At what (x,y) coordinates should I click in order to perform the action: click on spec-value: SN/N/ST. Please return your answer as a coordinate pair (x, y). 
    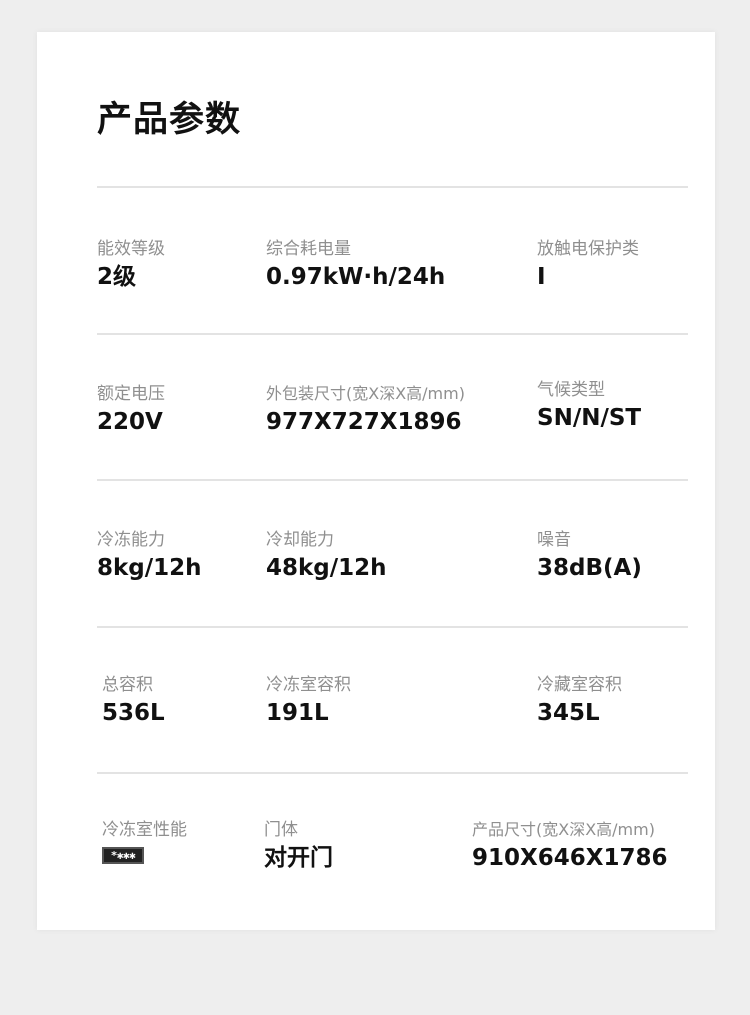
    Looking at the image, I should click on (589, 418).